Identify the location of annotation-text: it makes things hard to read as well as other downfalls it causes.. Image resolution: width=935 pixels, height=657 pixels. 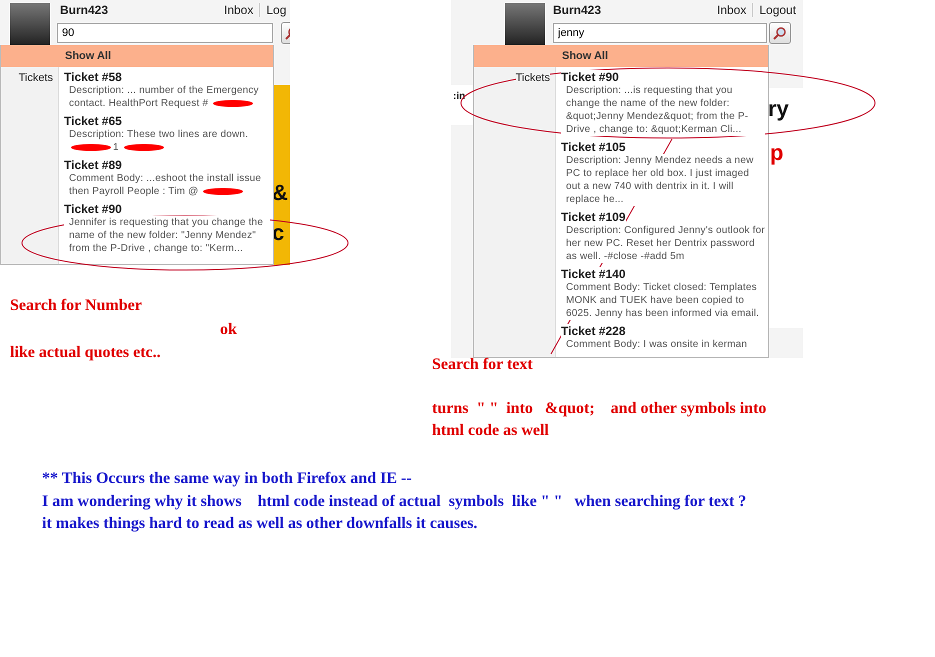
(260, 524).